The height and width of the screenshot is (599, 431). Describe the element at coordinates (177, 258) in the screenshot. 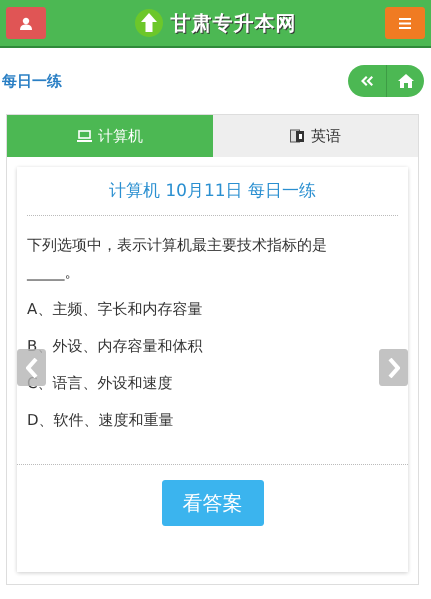

I see `question-text: 下列选项中，表示计算机最主要技术指标的是_____。` at that location.